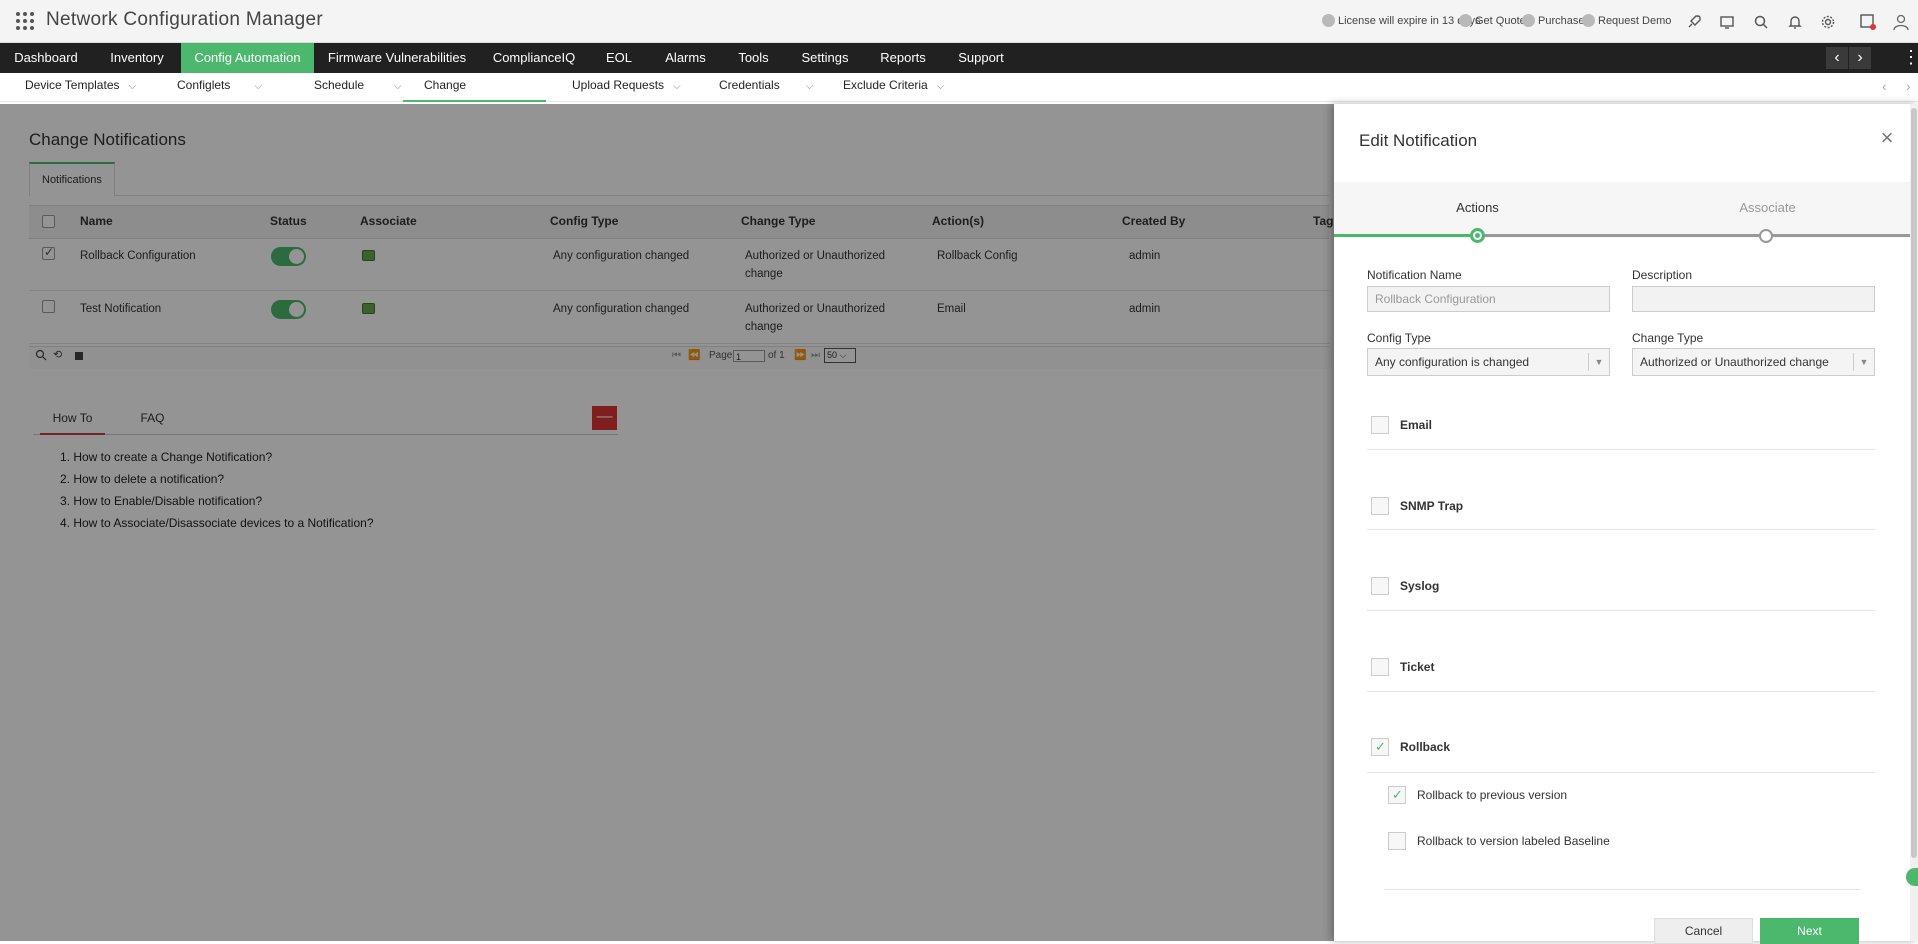  I want to click on step-actions-dot-icon, so click(1477, 235).